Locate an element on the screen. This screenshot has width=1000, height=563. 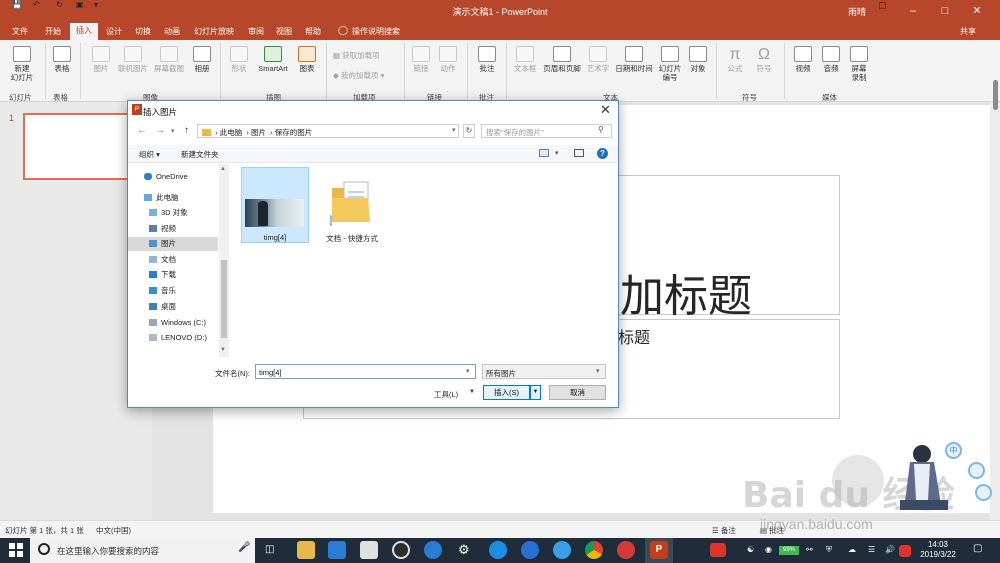
breadcrumb-saved-pictures: 保存的图片 is located at coordinates (294, 132).